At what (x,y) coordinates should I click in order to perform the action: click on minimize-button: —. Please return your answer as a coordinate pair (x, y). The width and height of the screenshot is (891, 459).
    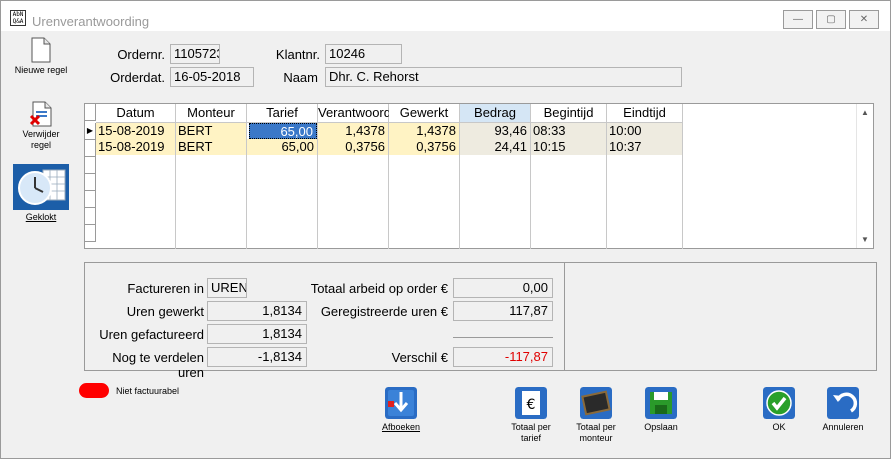
    Looking at the image, I should click on (798, 19).